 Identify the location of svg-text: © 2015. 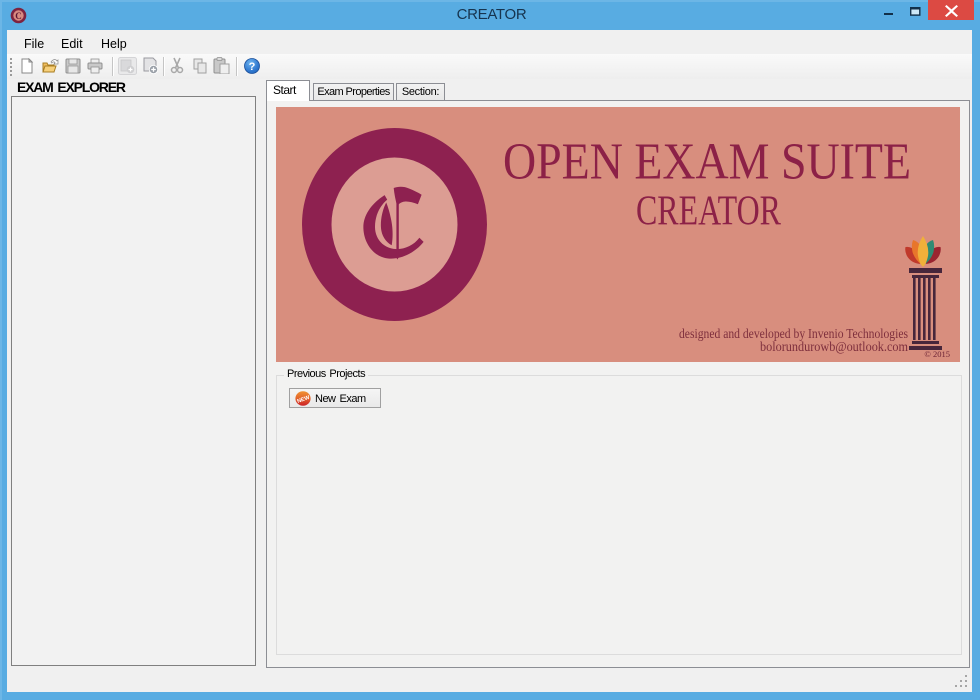
(937, 354).